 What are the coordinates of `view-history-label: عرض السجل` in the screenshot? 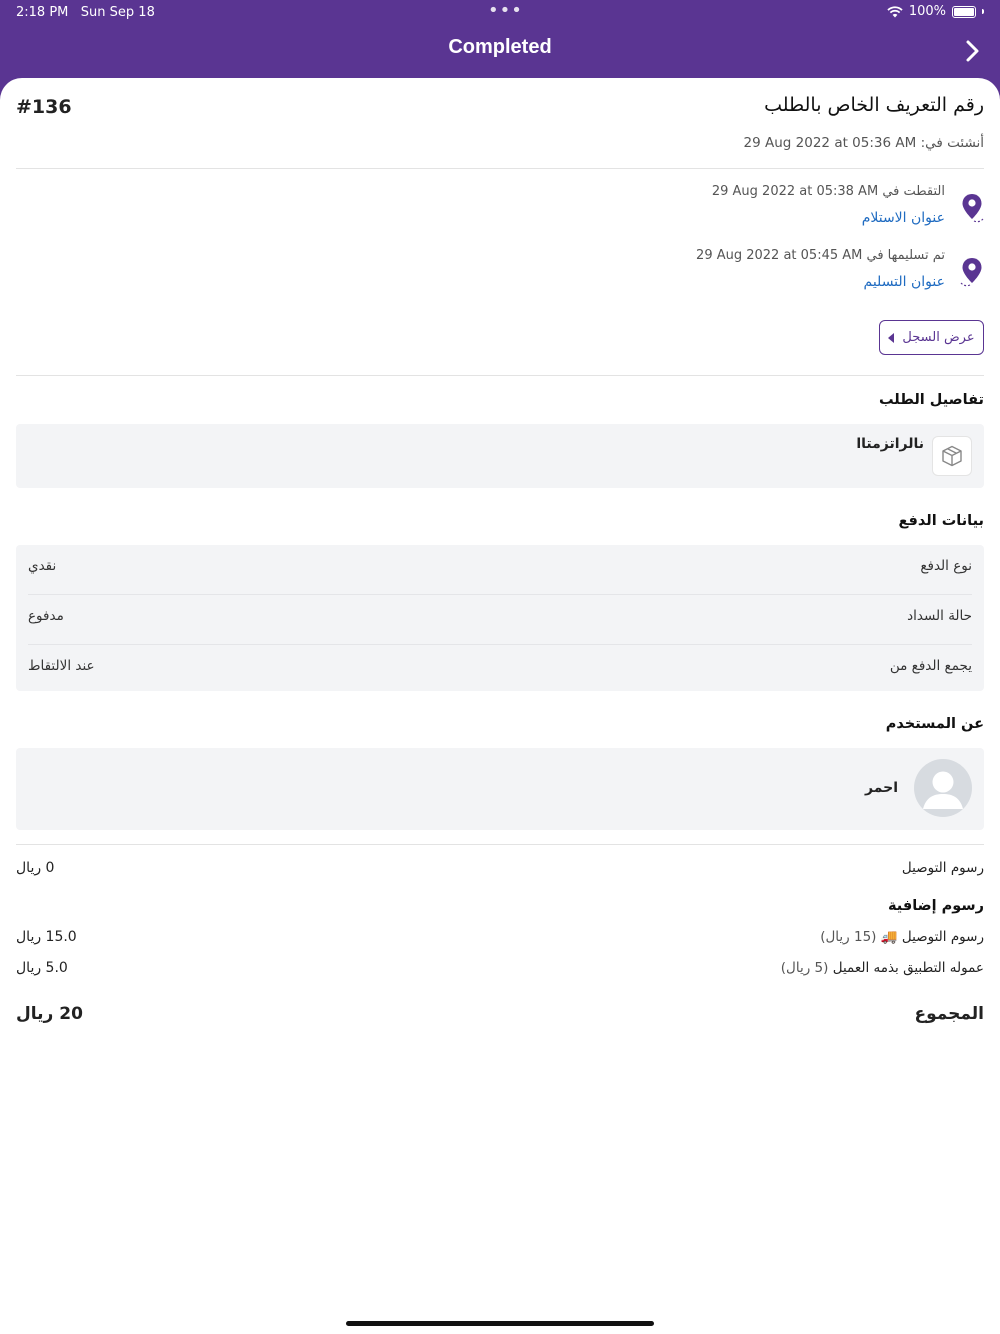 It's located at (938, 337).